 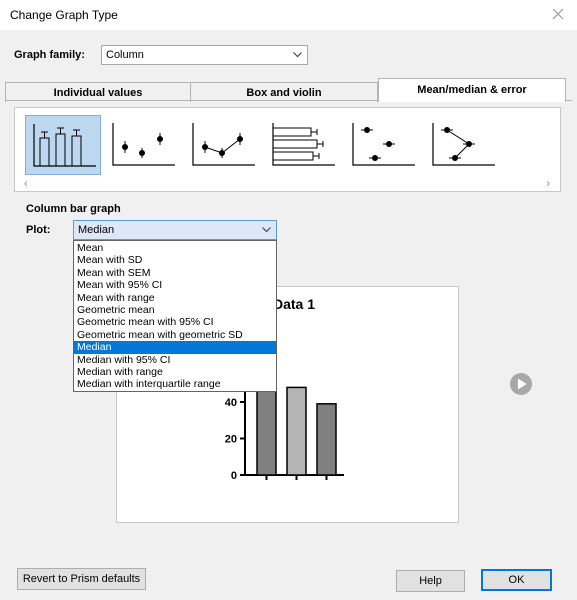 I want to click on y-tick-label: 40, so click(x=231, y=403).